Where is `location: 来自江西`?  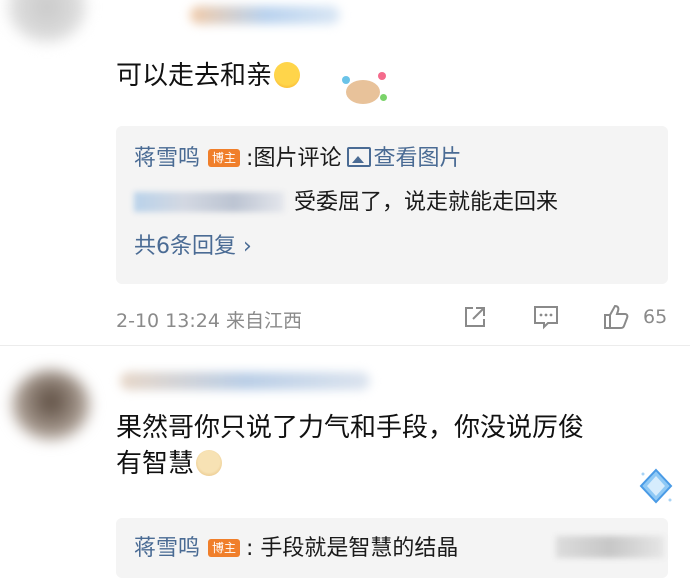
location: 来自江西 is located at coordinates (263, 321).